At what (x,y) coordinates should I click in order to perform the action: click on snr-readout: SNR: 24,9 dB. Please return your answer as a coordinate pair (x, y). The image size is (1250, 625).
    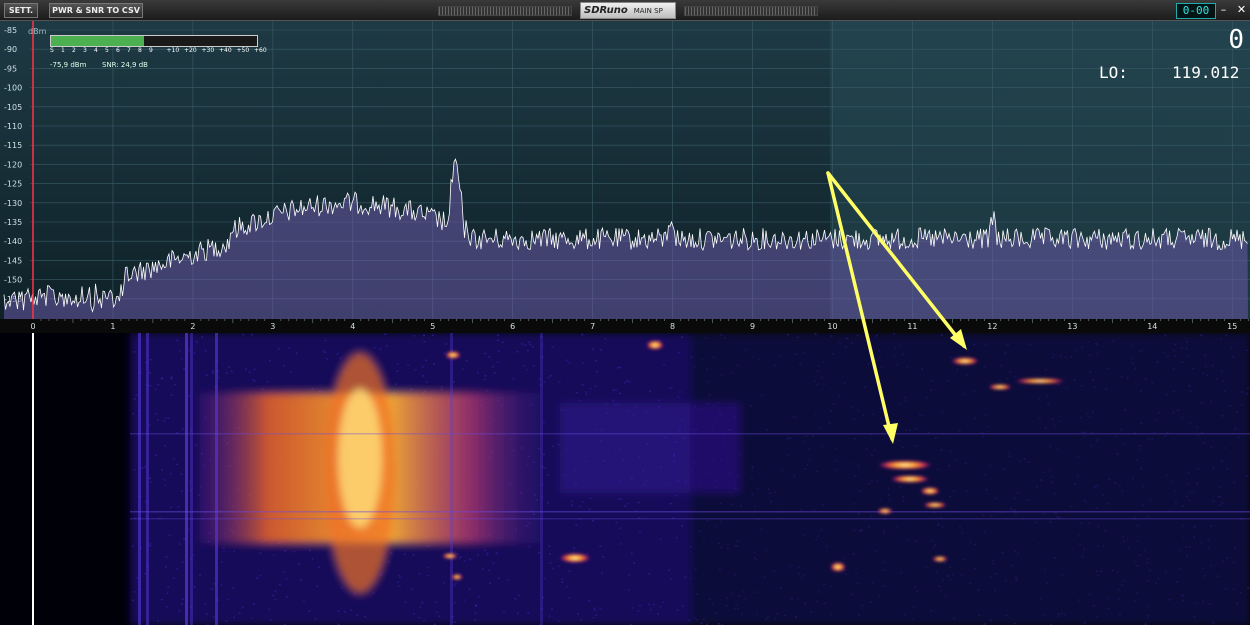
    Looking at the image, I should click on (125, 65).